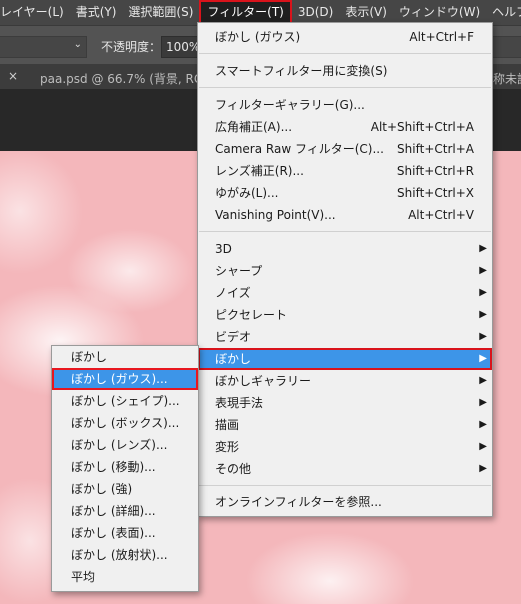  I want to click on menu-item-last-filter: ぼかし (ガウス) Alt+Ctrl+F, so click(345, 37).